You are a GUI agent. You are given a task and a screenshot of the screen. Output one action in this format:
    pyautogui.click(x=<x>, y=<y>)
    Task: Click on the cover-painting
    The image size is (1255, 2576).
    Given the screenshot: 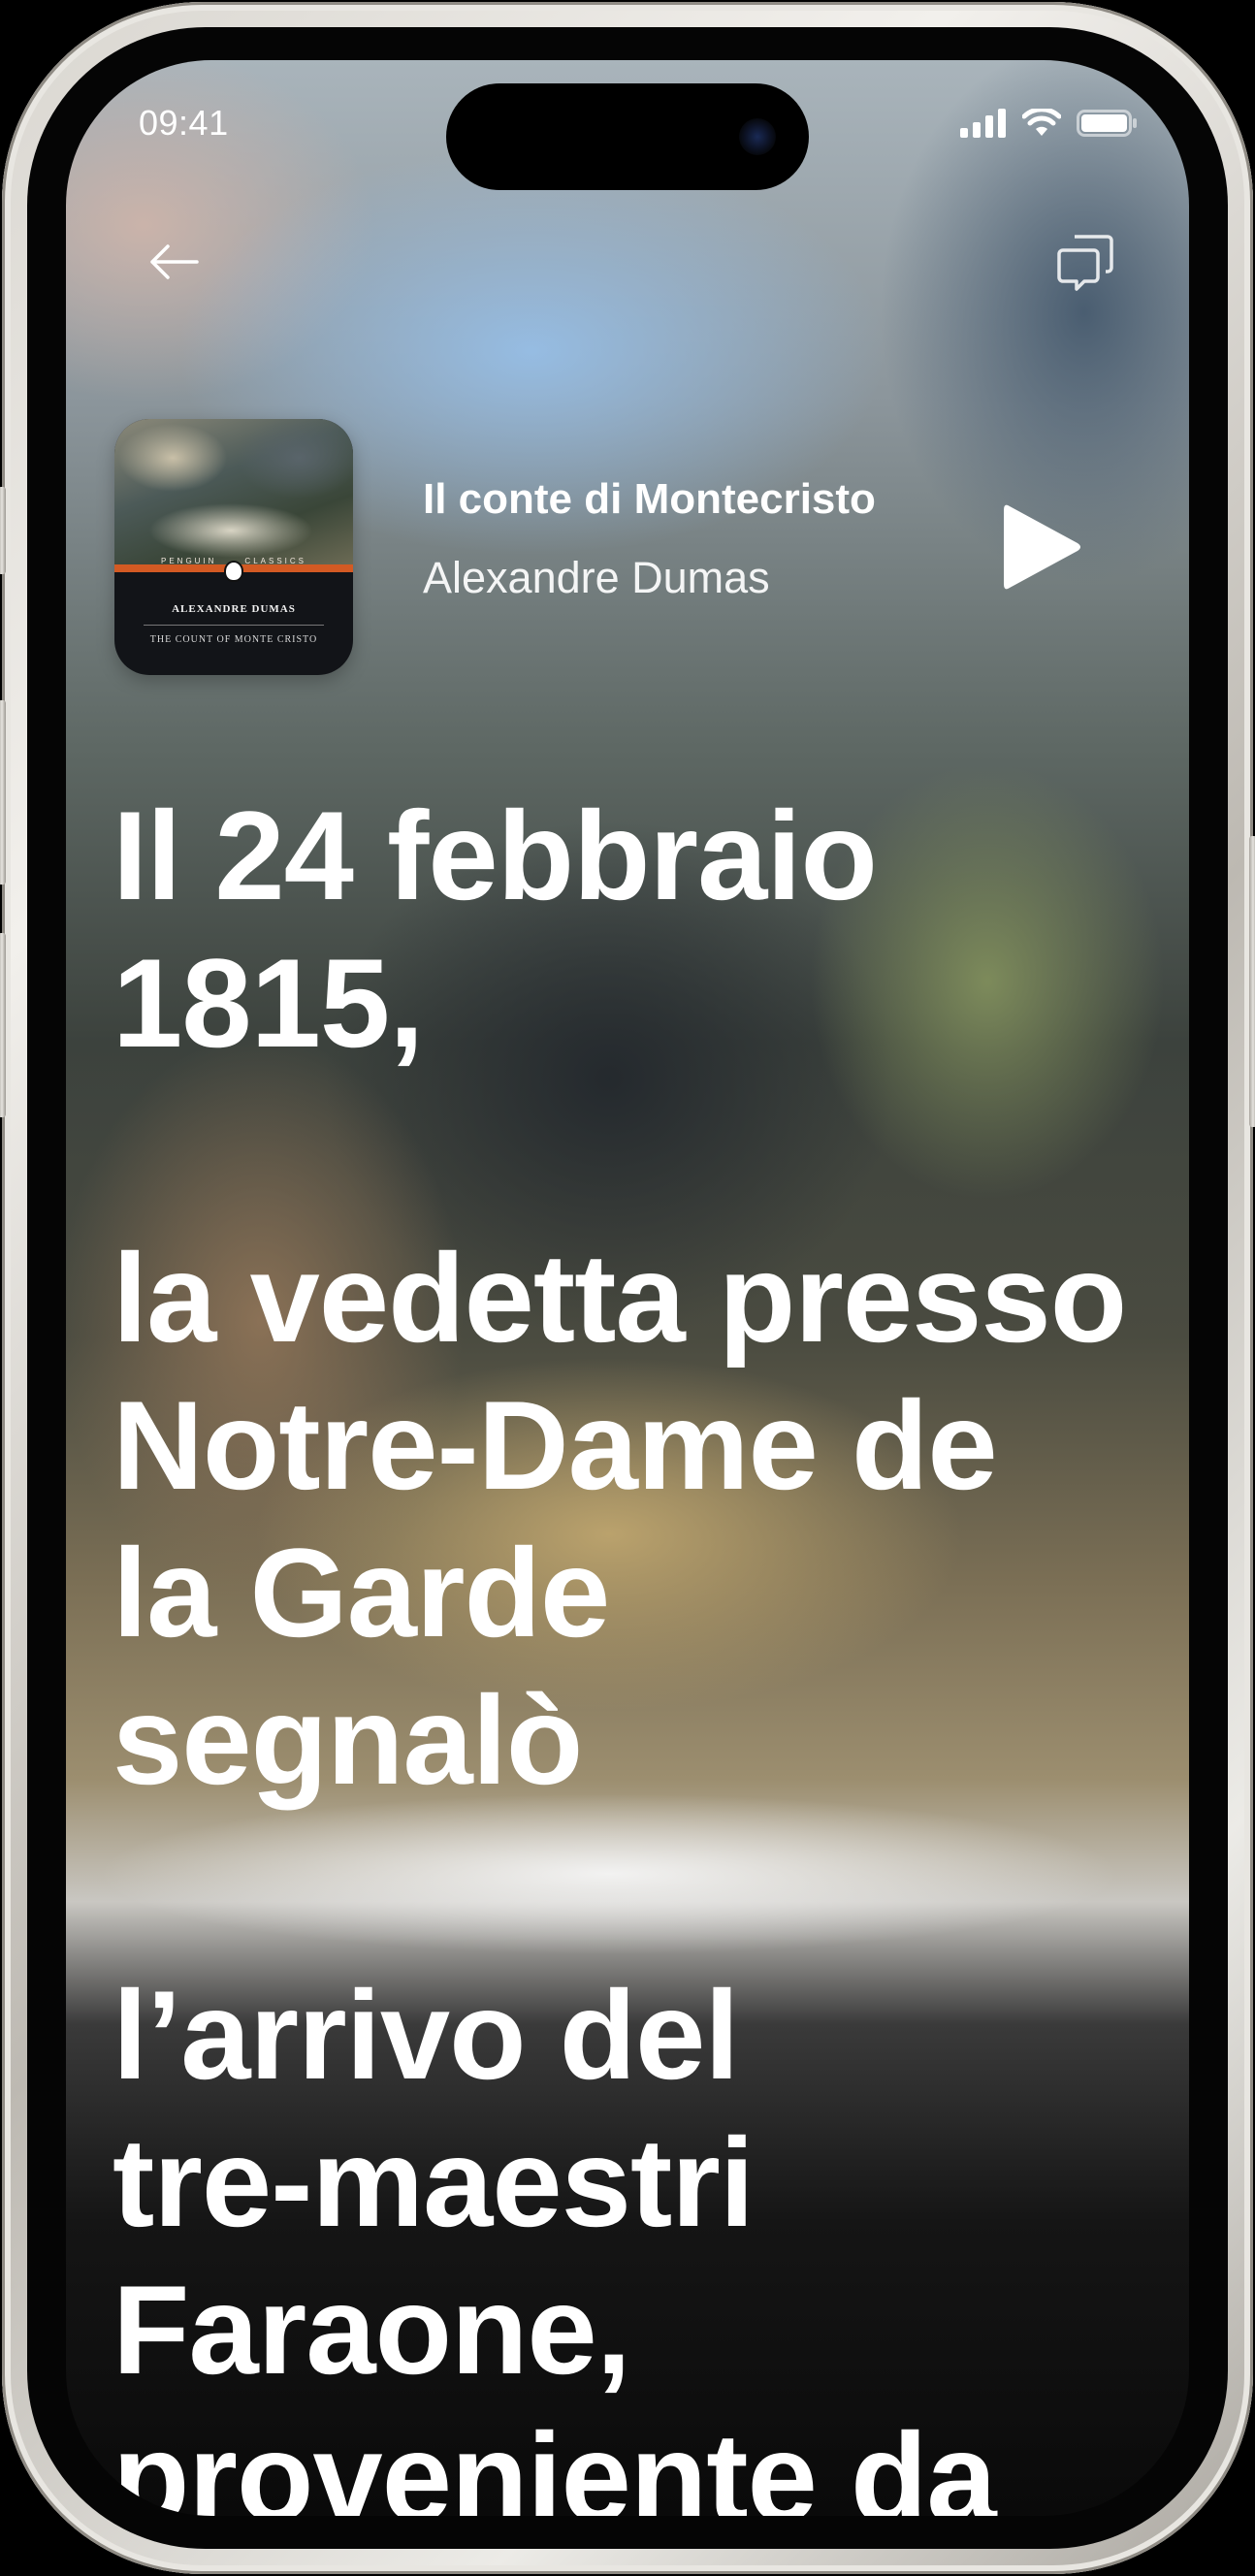 What is the action you would take?
    pyautogui.click(x=234, y=491)
    